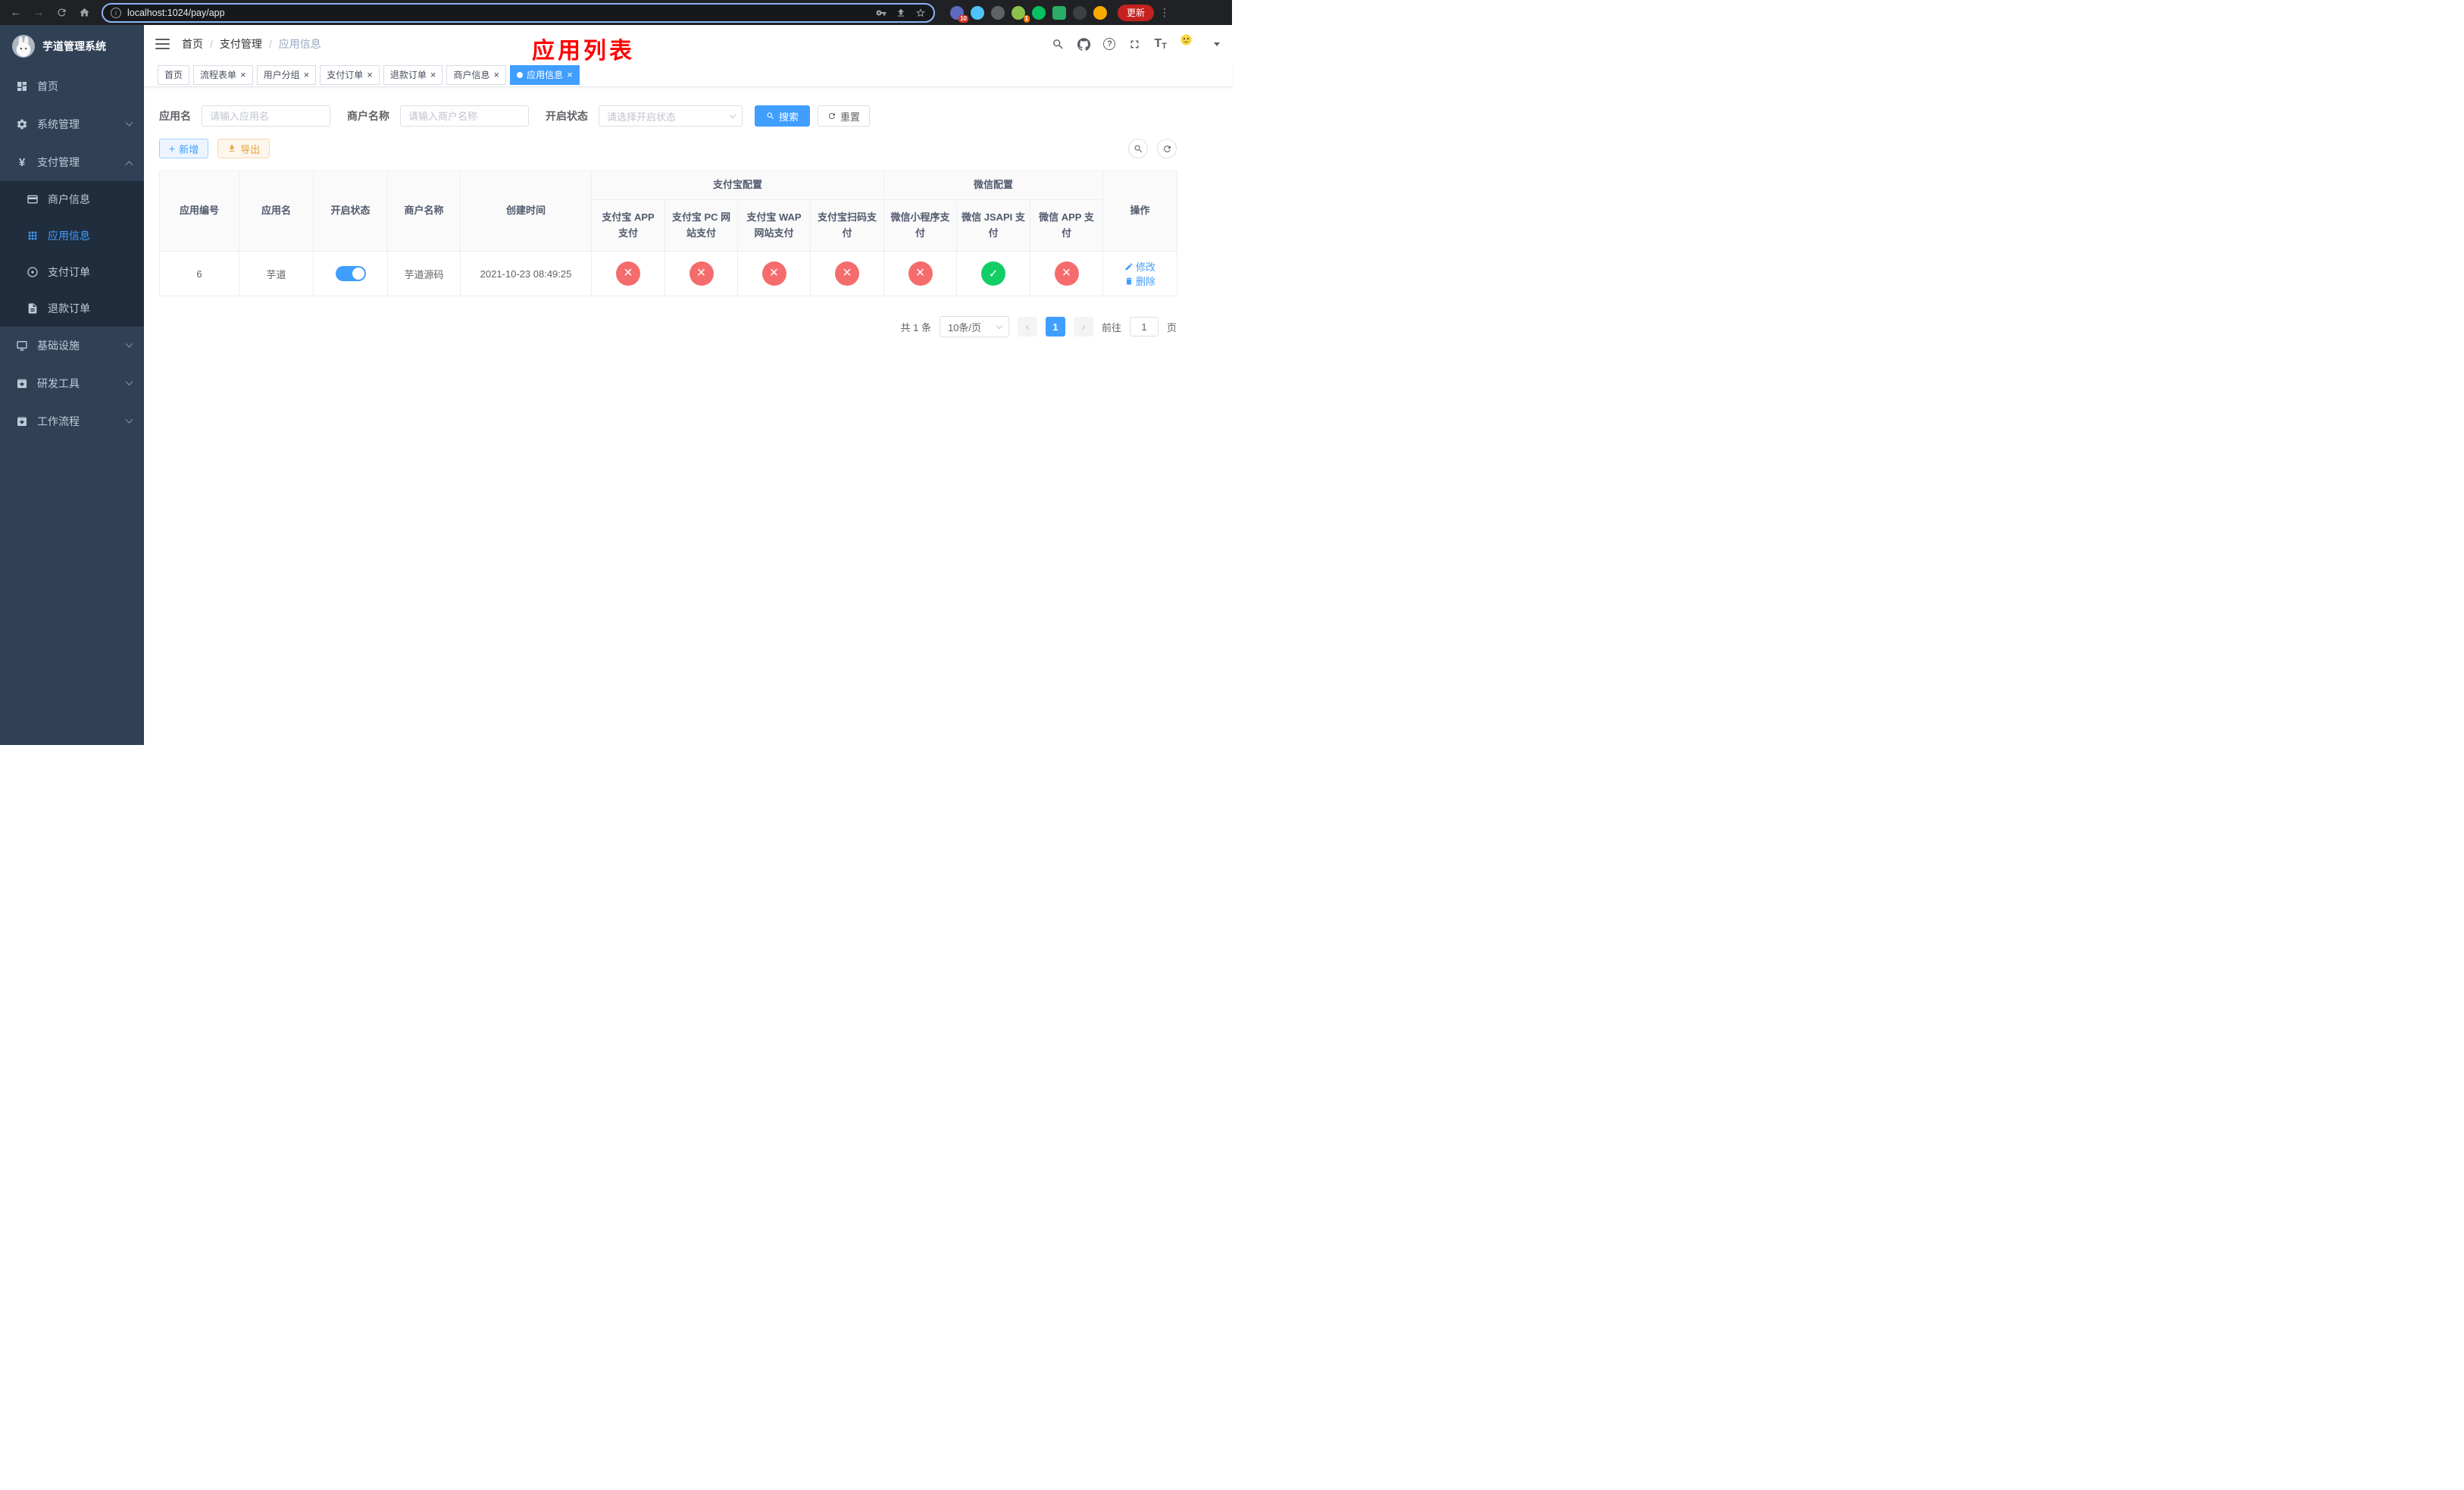  Describe the element at coordinates (413, 74) in the screenshot. I see `tab-refund-order: 退款订单 ×` at that location.